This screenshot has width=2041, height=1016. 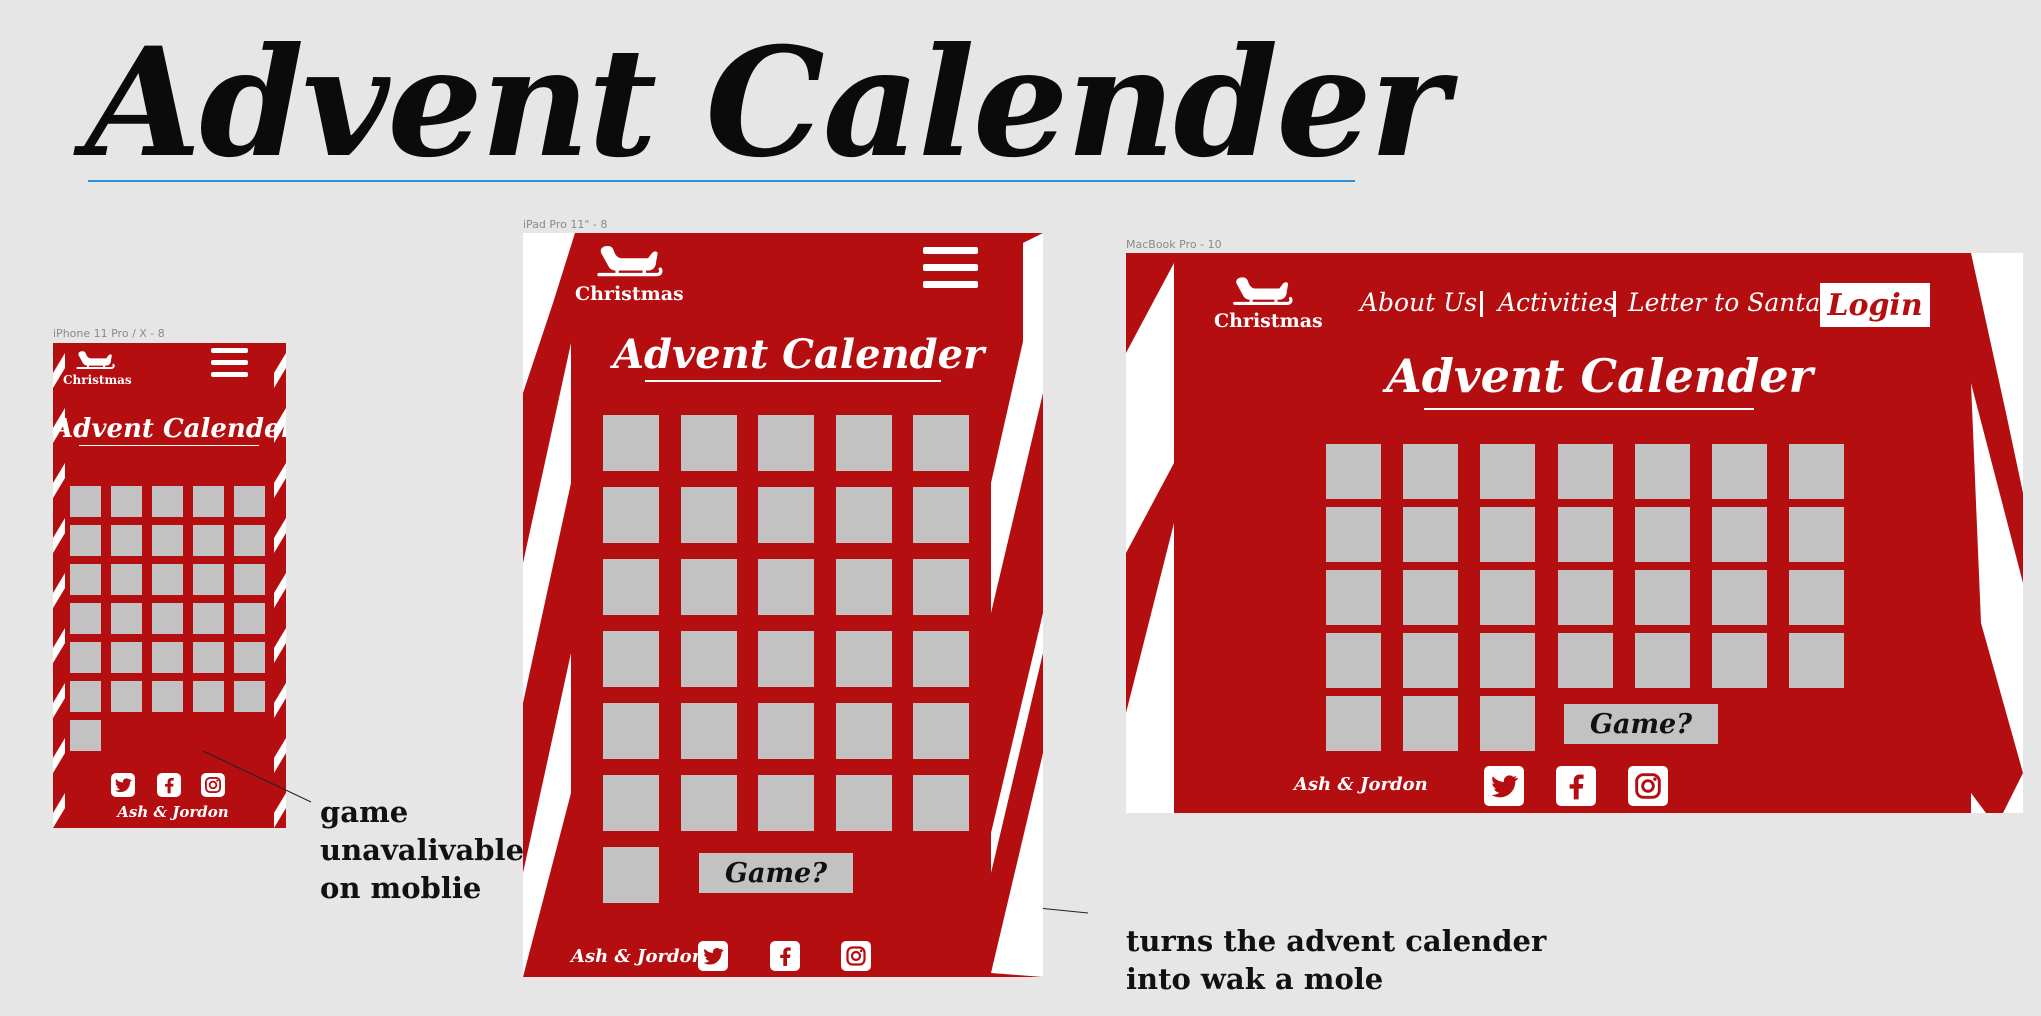 I want to click on game-note-line: into wak a mole, so click(x=1255, y=979).